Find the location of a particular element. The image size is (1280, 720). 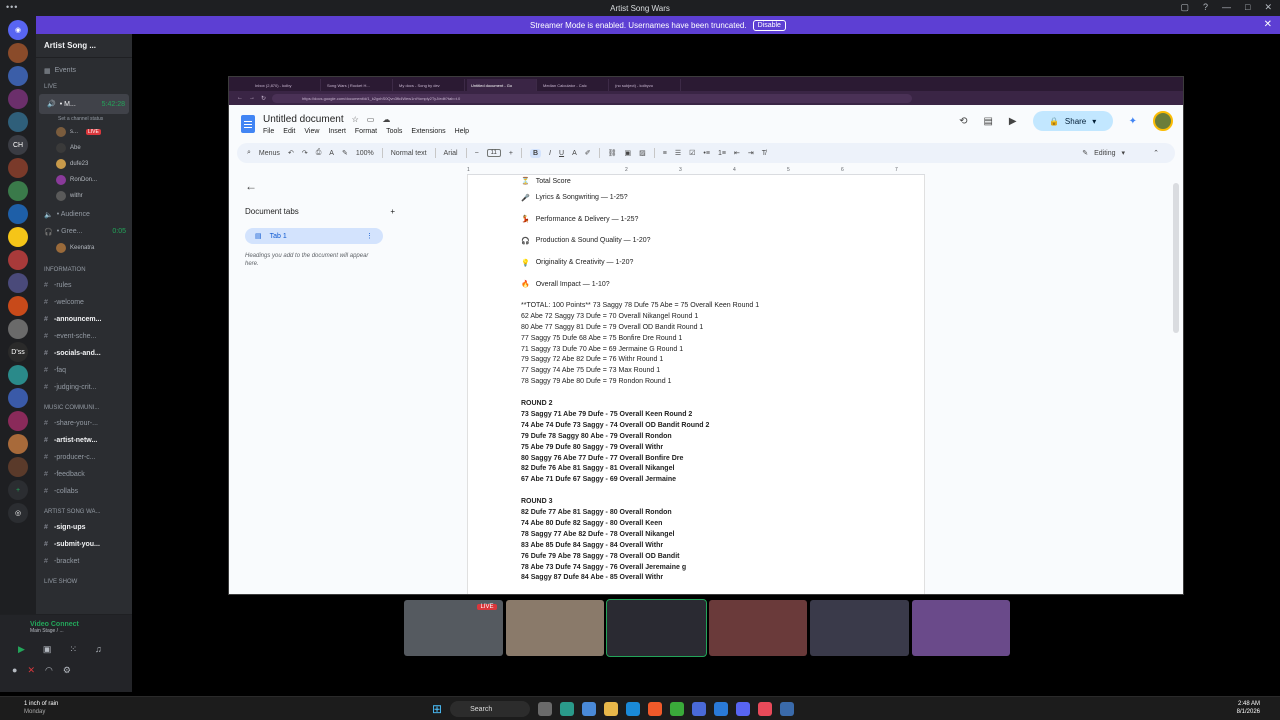

add-tab-icon: + is located at coordinates (392, 211).